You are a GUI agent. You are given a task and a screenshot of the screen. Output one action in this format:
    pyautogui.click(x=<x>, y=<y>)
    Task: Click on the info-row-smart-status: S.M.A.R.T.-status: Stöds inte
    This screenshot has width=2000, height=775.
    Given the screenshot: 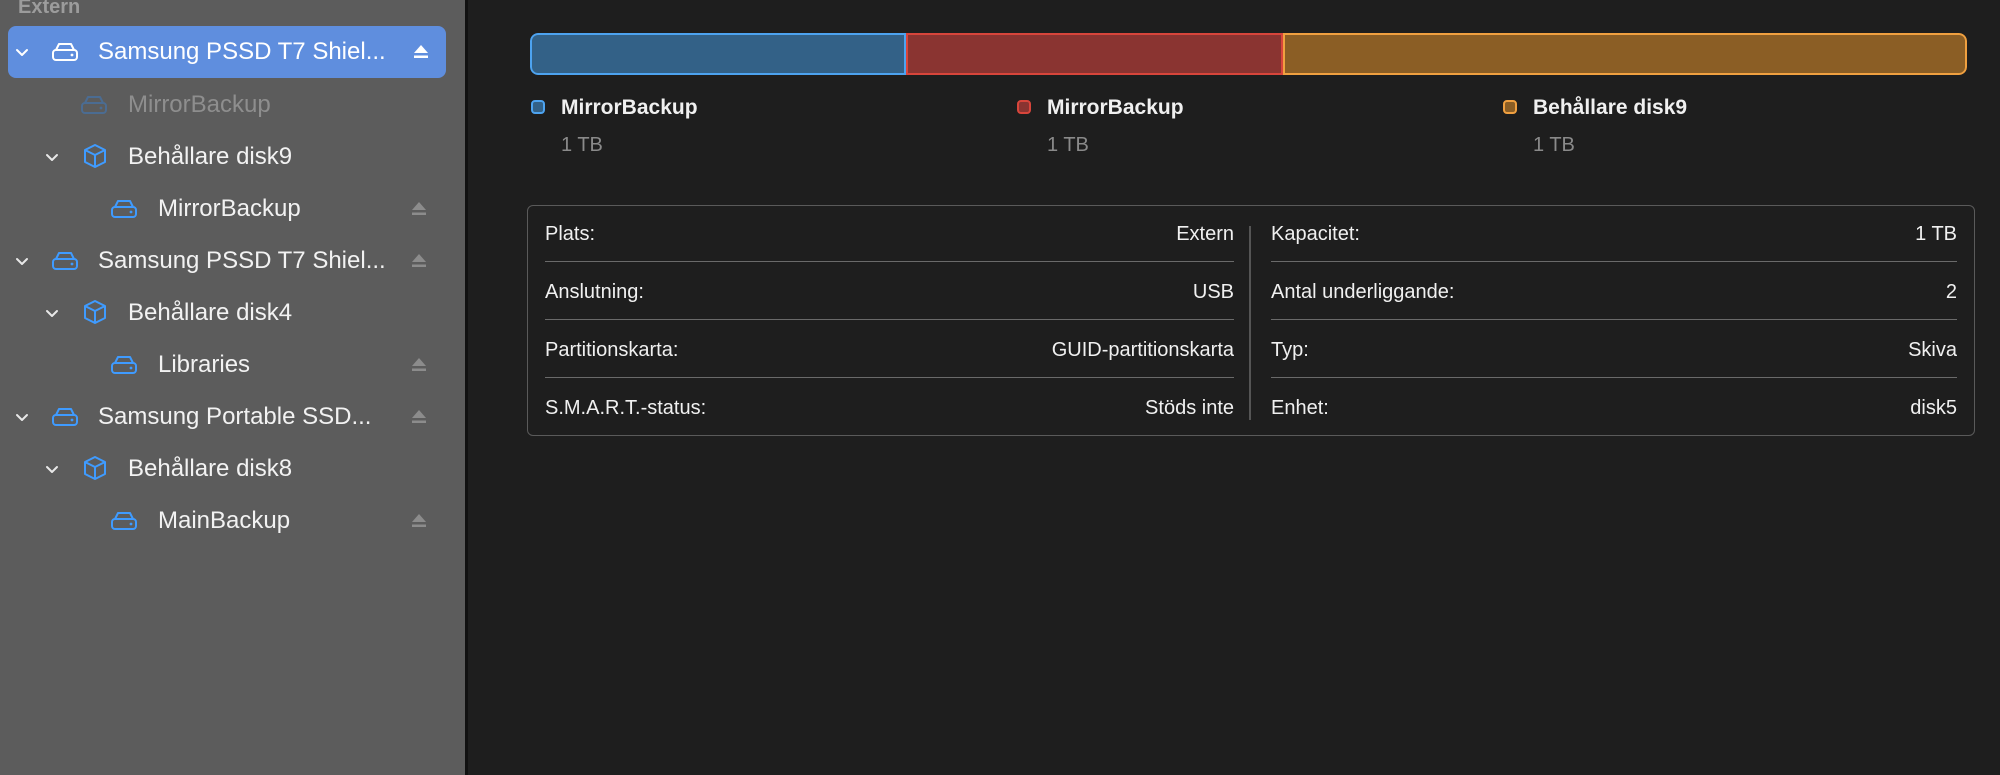 What is the action you would take?
    pyautogui.click(x=889, y=408)
    